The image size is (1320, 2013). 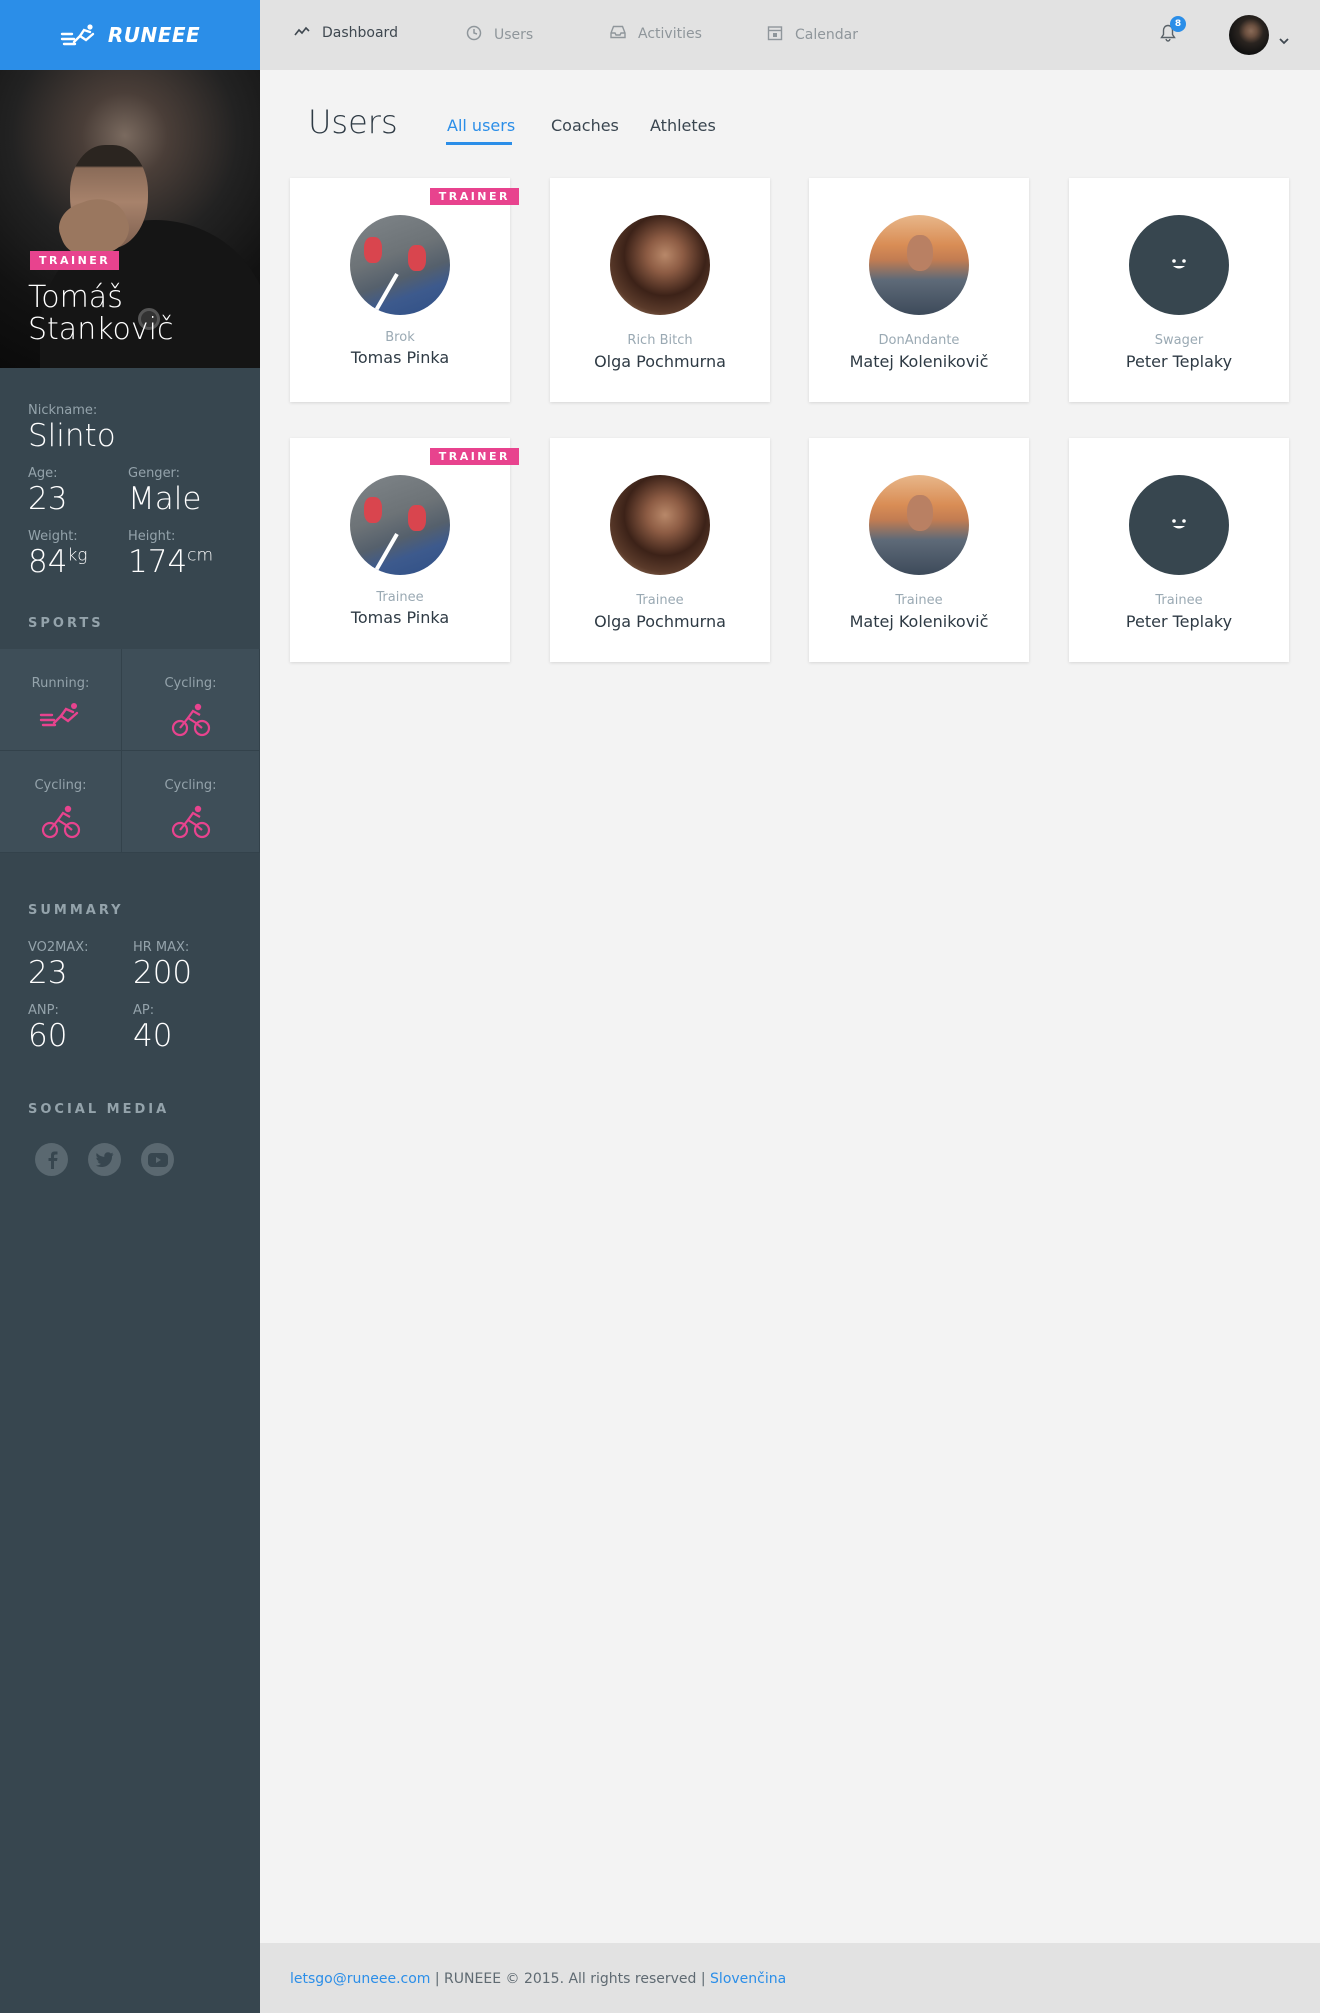 I want to click on nav-users: Users, so click(x=499, y=35).